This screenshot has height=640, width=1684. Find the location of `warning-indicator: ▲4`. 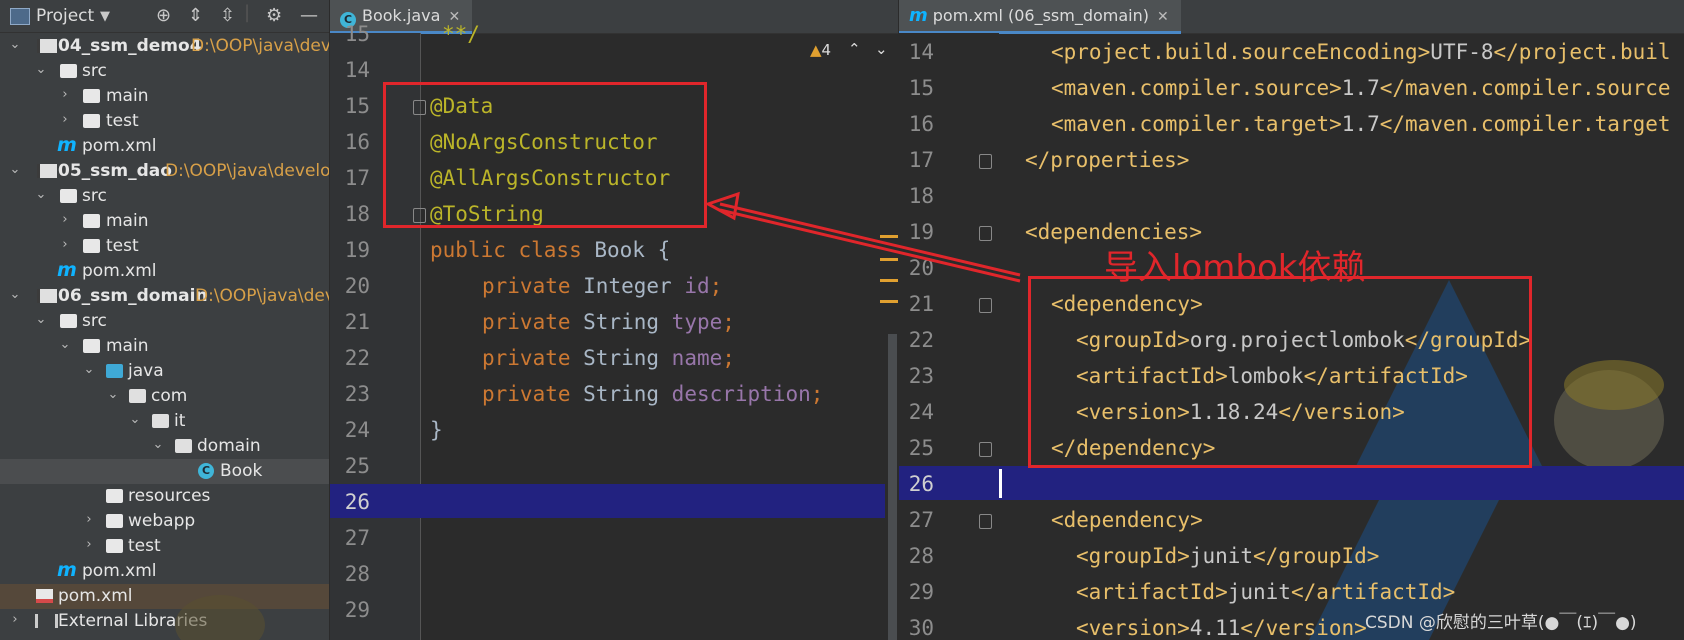

warning-indicator: ▲4 is located at coordinates (820, 50).